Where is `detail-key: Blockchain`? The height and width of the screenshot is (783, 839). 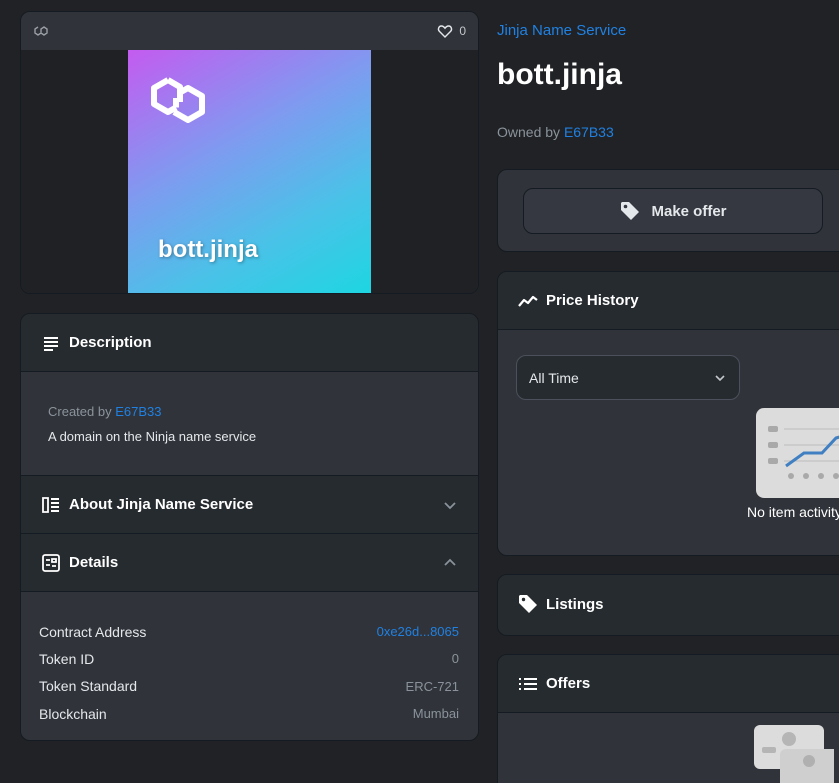 detail-key: Blockchain is located at coordinates (73, 713).